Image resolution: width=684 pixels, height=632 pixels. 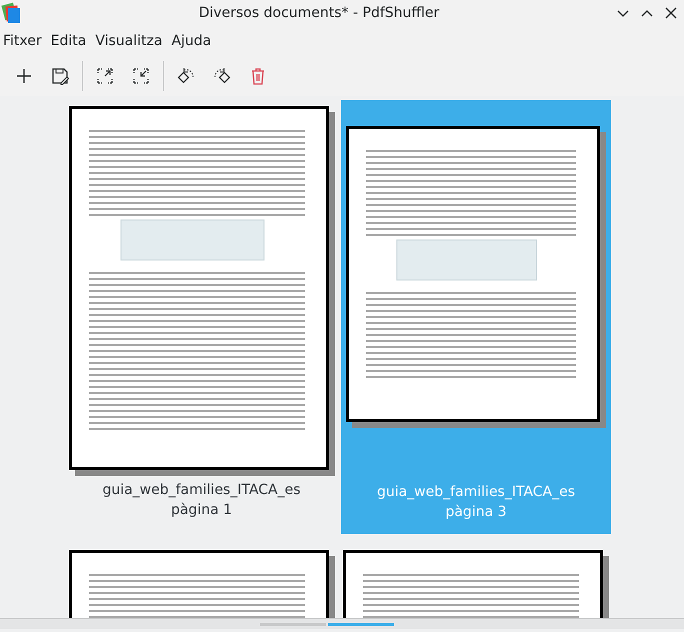 What do you see at coordinates (476, 502) in the screenshot?
I see `page-label: guia_web_families_ITACA_es pàgina 3` at bounding box center [476, 502].